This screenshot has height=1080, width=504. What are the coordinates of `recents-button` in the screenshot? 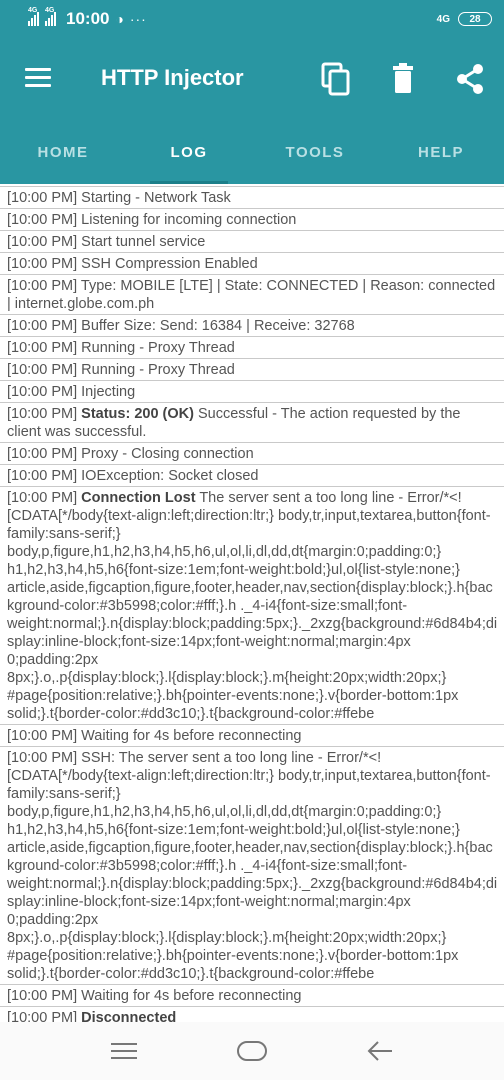 It's located at (124, 1051).